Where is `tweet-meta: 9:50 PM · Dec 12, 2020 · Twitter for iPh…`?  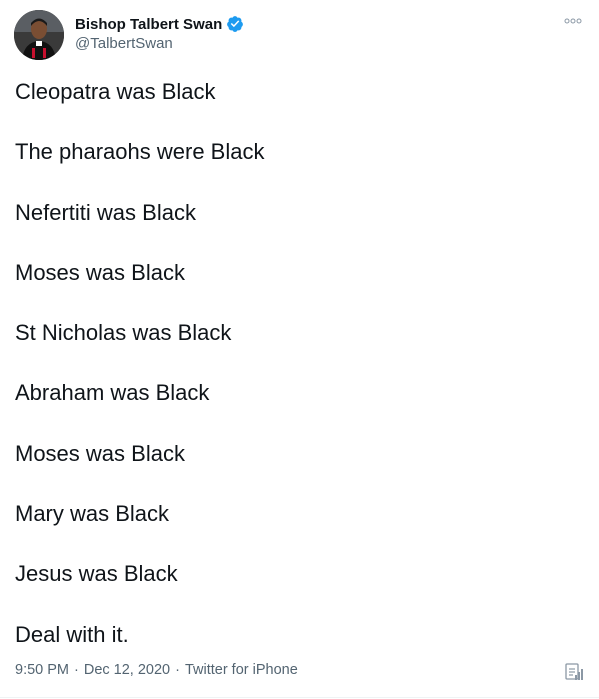
tweet-meta: 9:50 PM · Dec 12, 2020 · Twitter for iPh… is located at coordinates (156, 670).